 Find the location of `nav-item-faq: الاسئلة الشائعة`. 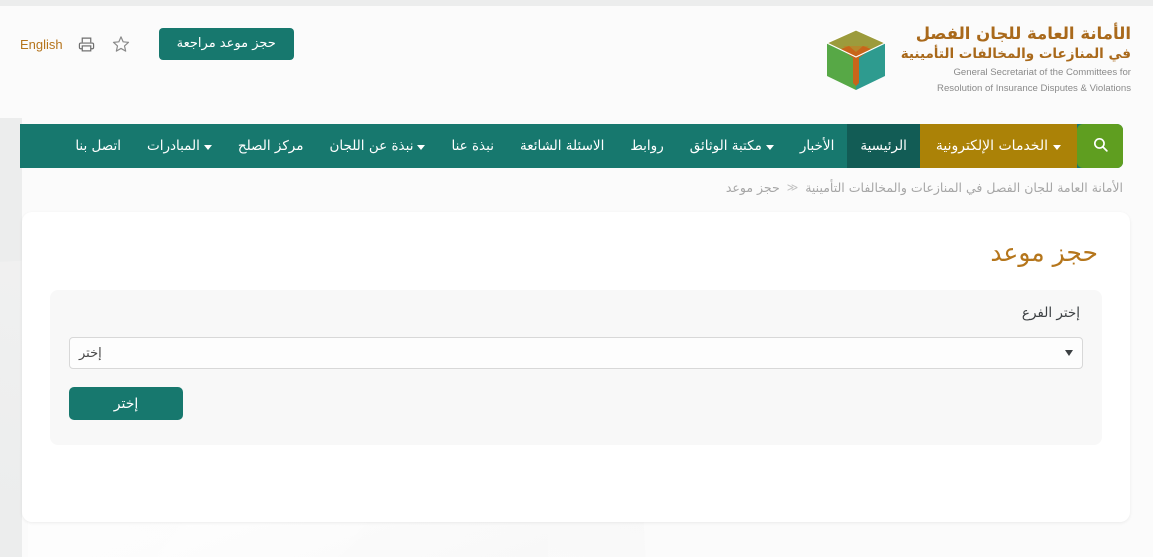

nav-item-faq: الاسئلة الشائعة is located at coordinates (562, 146).